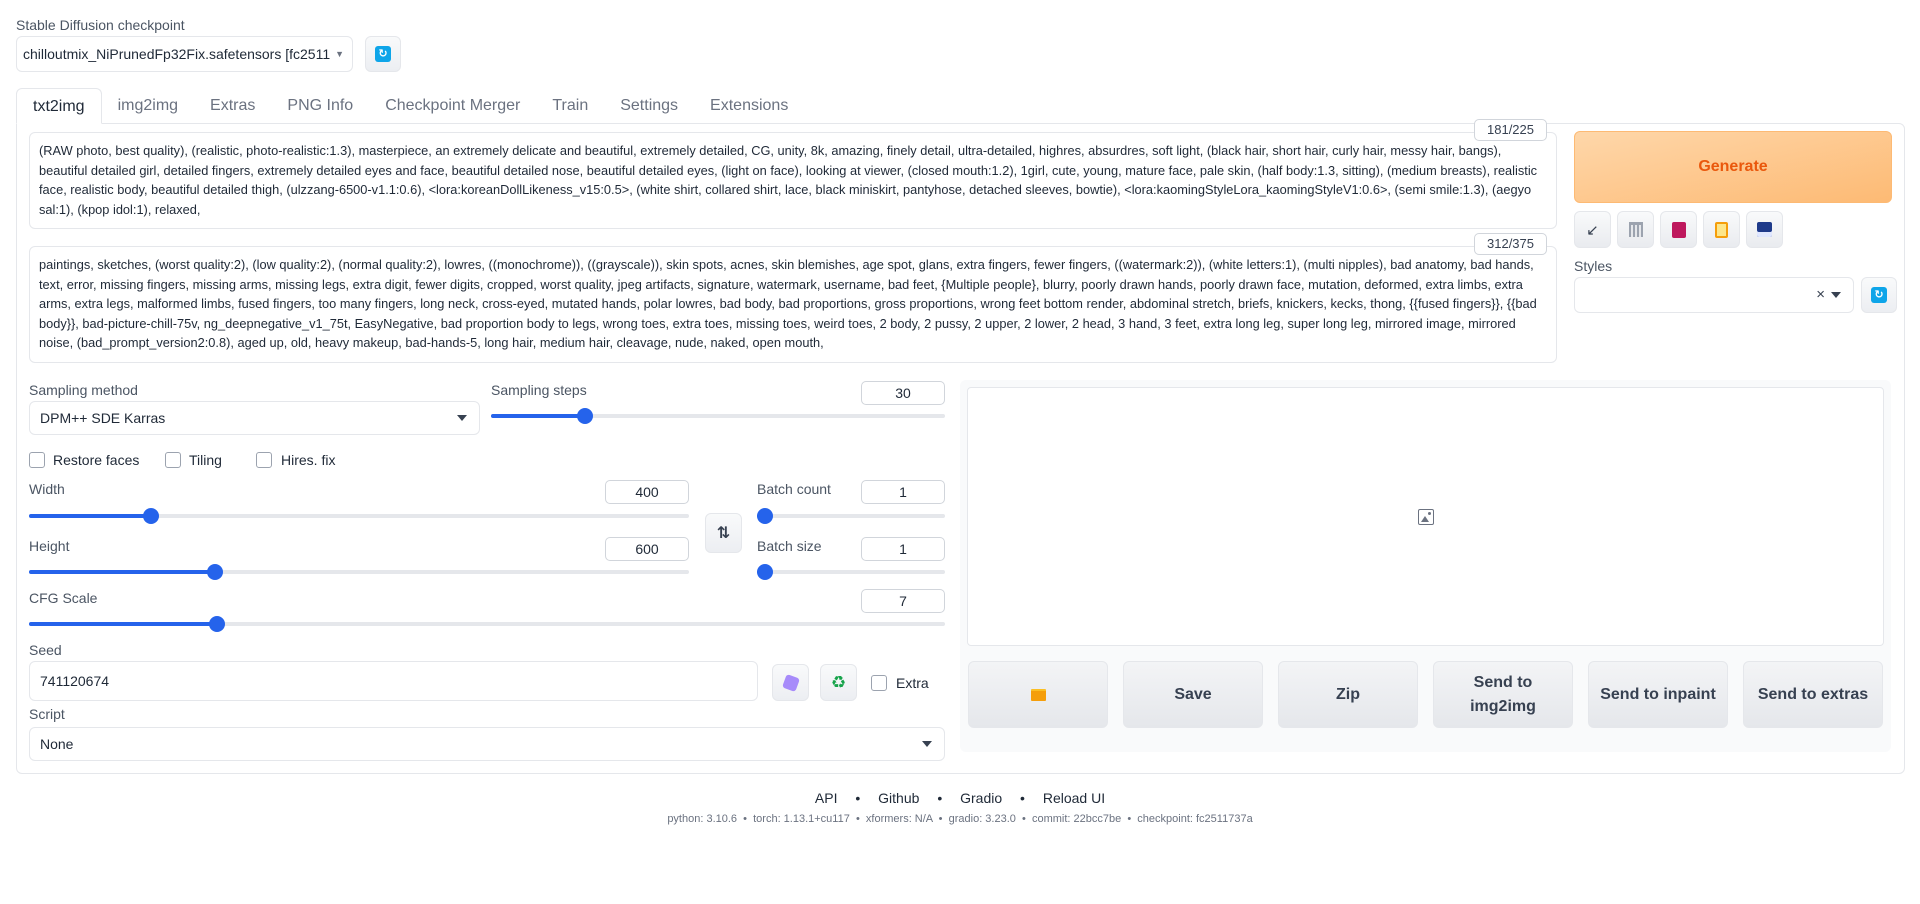 This screenshot has width=1920, height=904. I want to click on reuse-seed-button: ♻, so click(838, 682).